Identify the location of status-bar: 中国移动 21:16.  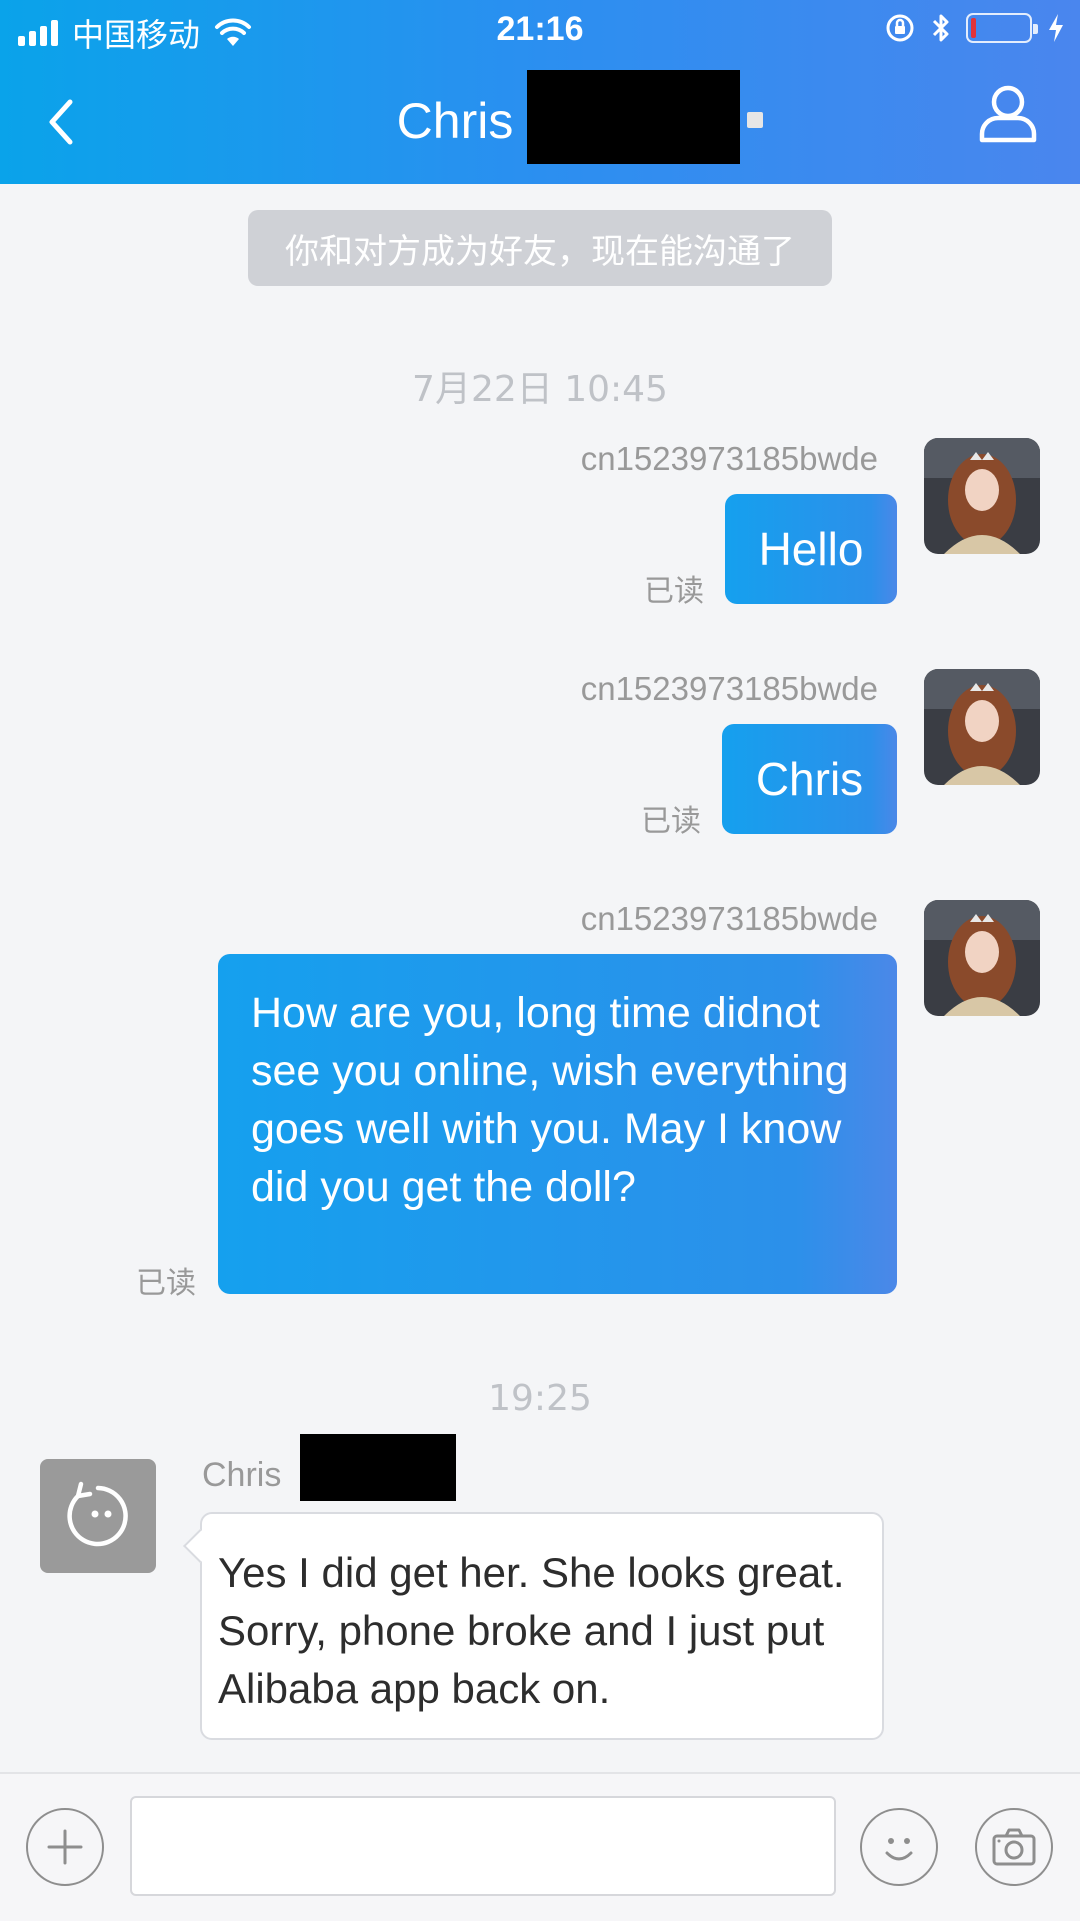
(540, 30).